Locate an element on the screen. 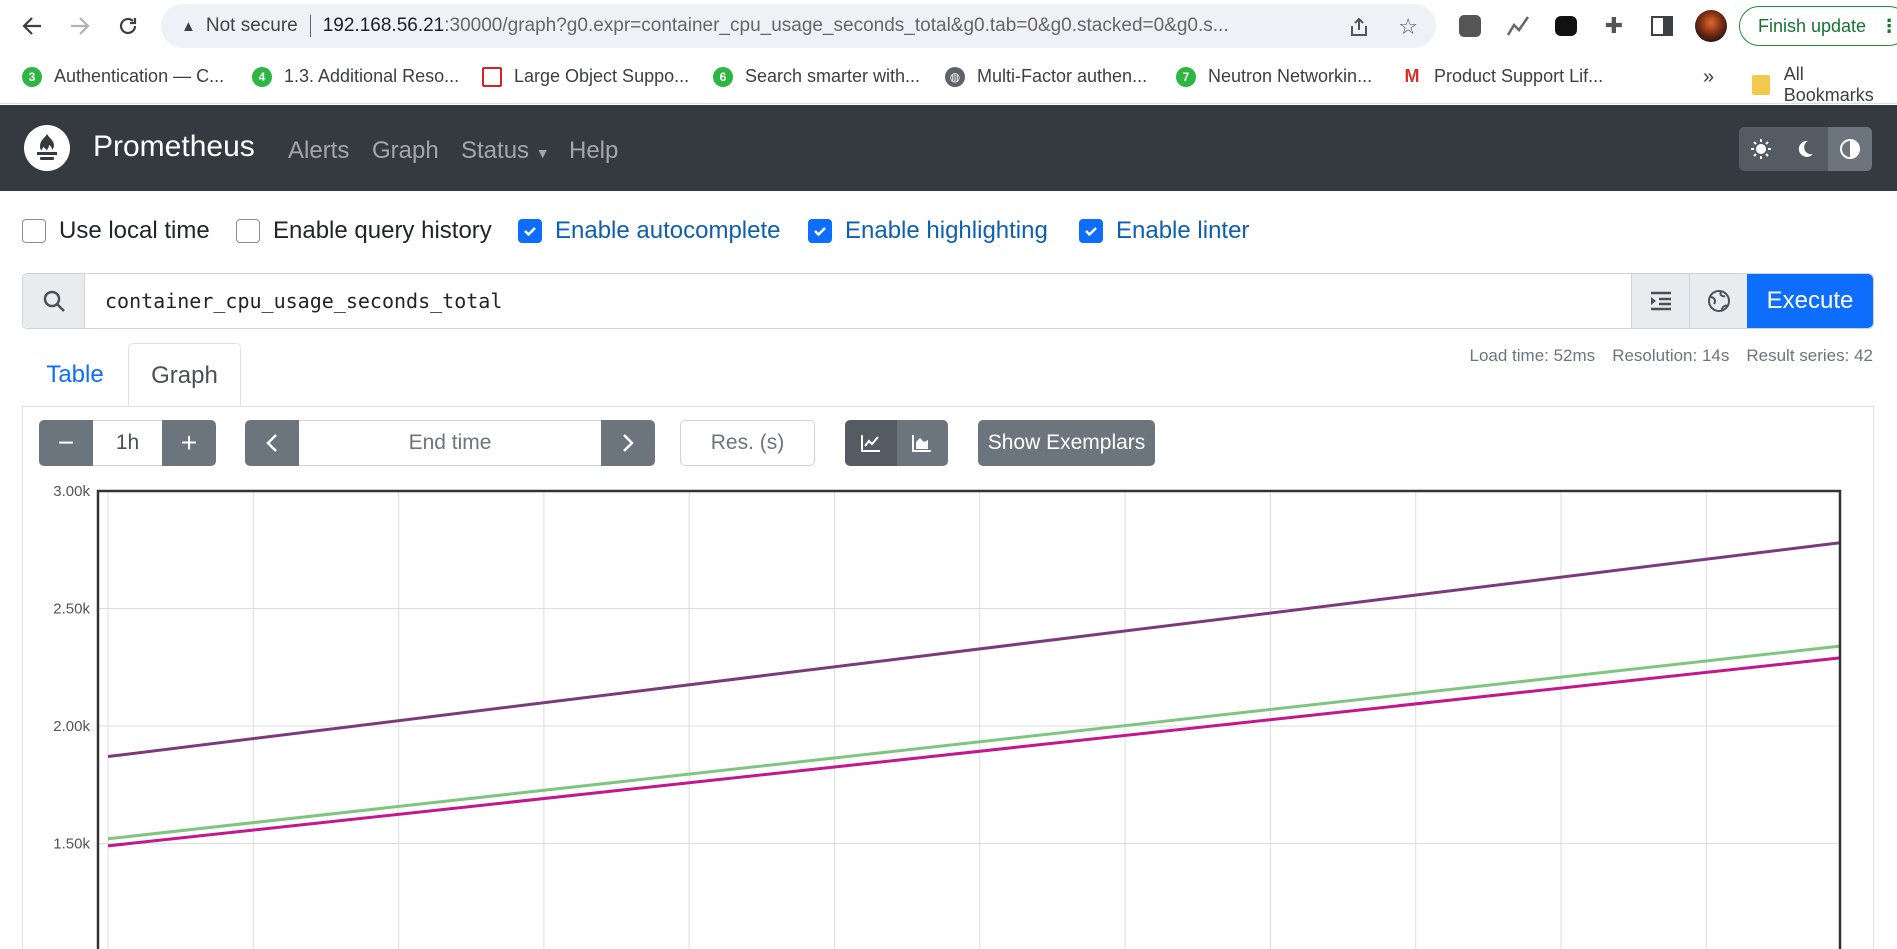  contrast-icon is located at coordinates (1849, 149).